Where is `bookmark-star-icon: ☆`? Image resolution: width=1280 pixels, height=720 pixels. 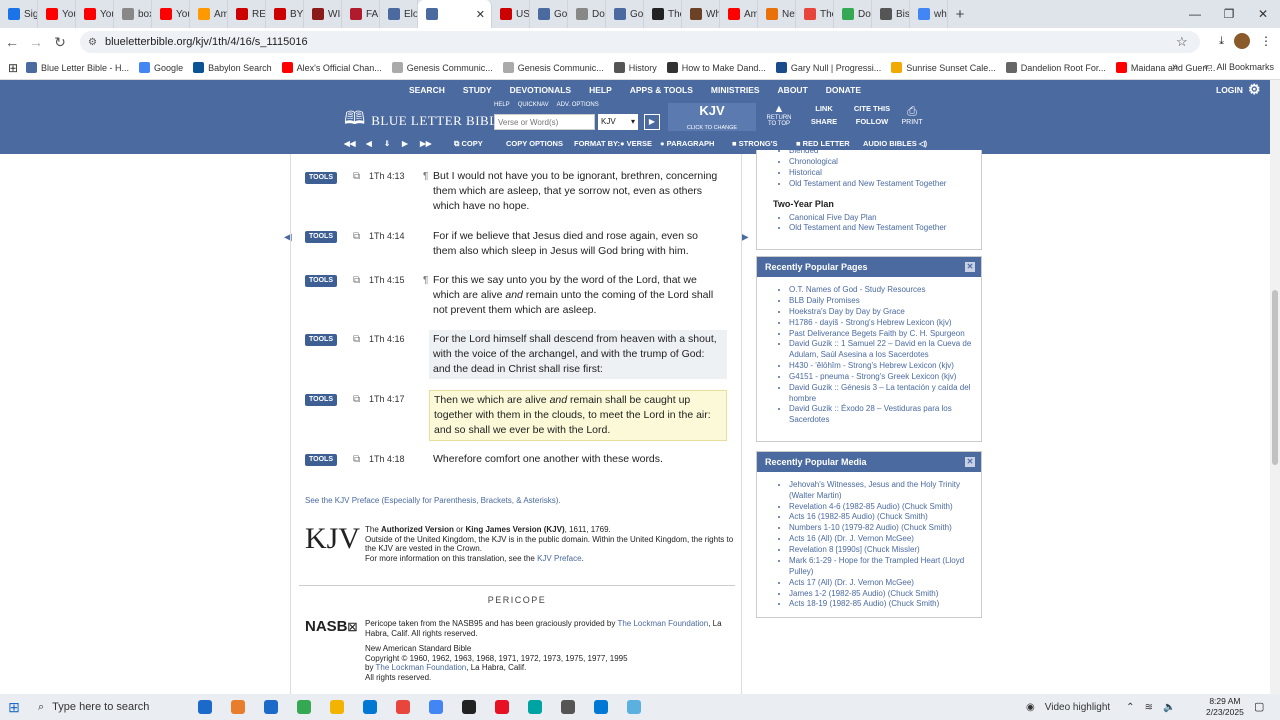
bookmark-star-icon: ☆ is located at coordinates (1182, 42).